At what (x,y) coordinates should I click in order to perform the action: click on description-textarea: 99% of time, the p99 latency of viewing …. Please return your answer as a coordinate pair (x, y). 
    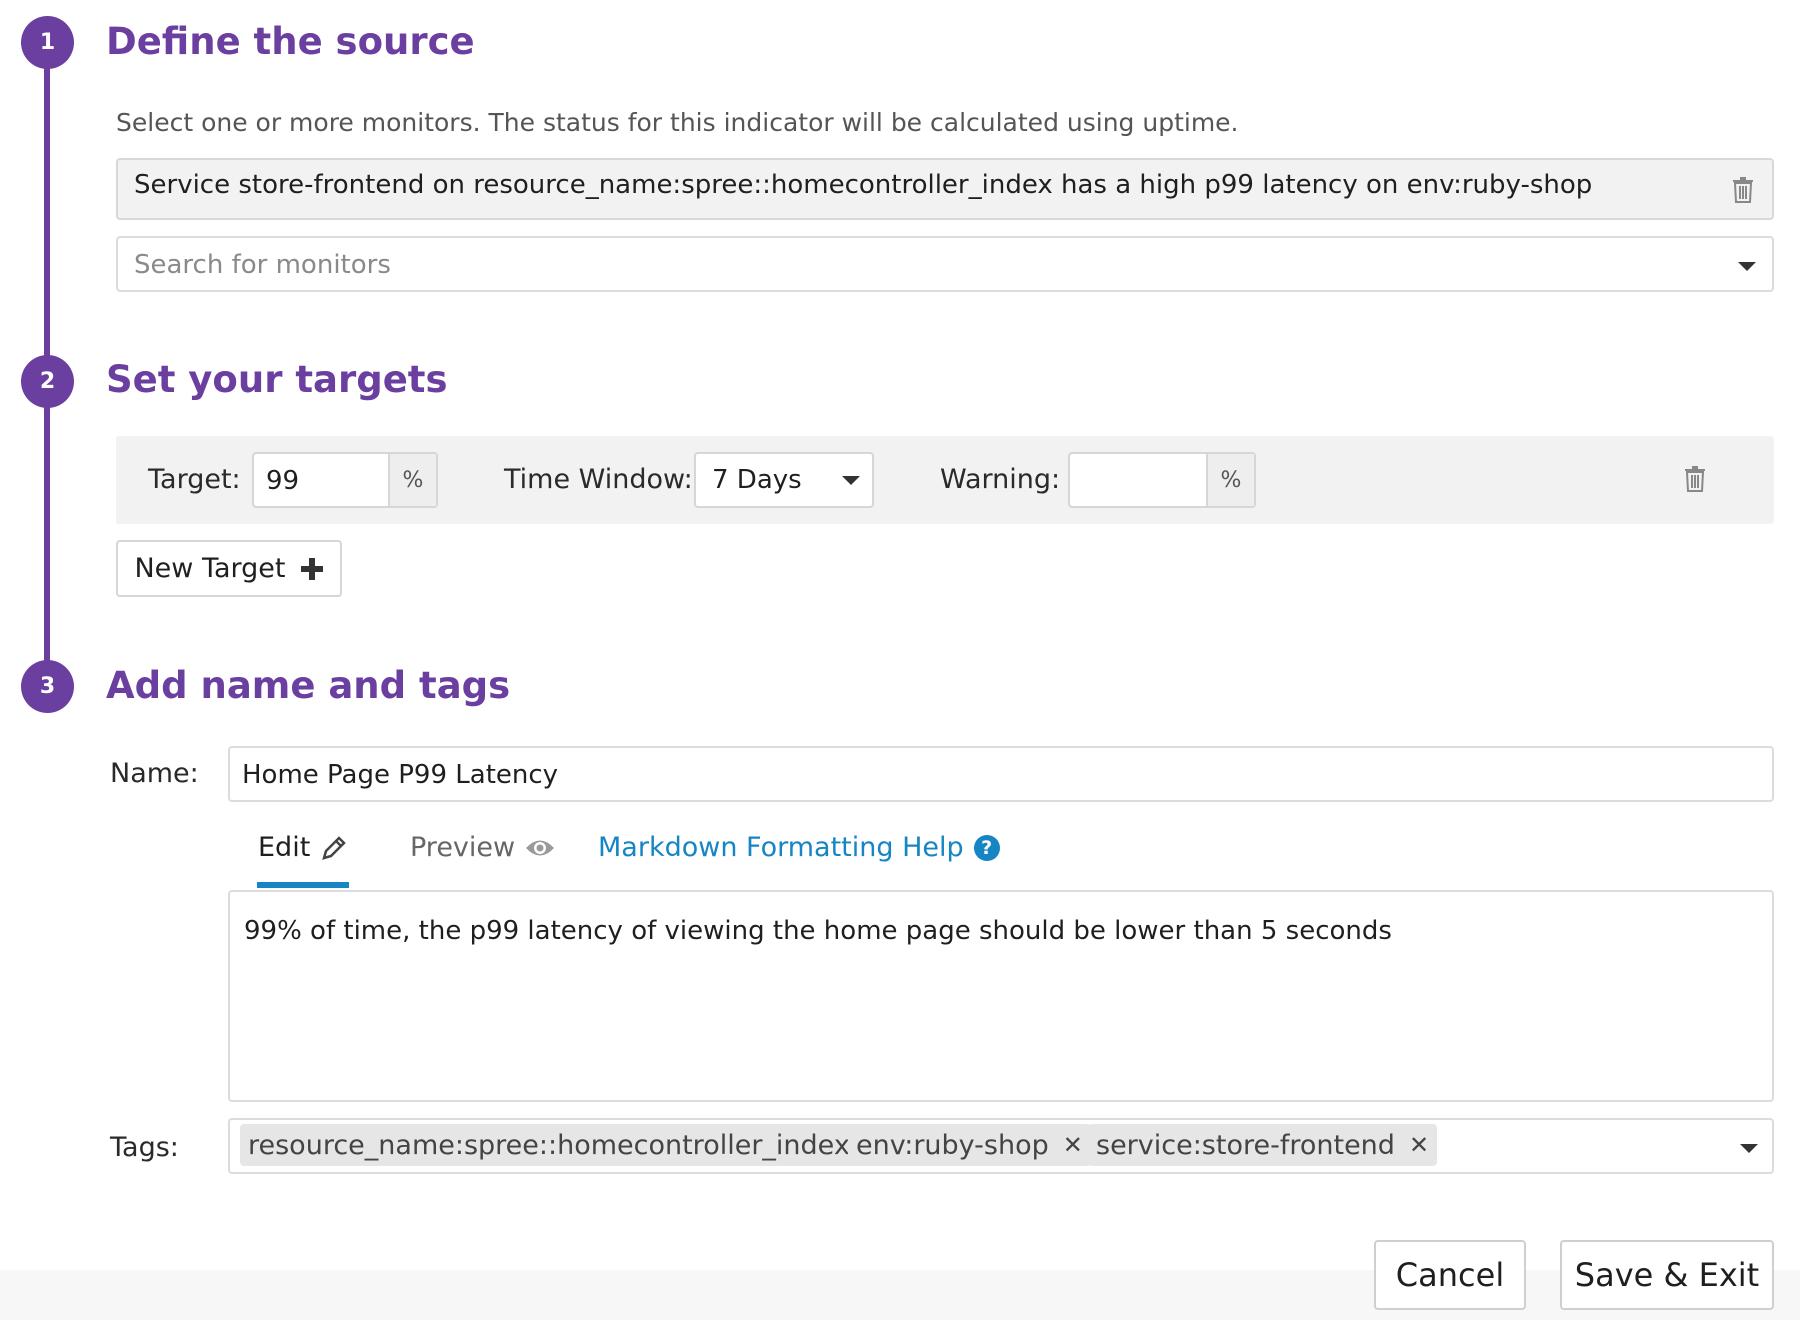
    Looking at the image, I should click on (1001, 996).